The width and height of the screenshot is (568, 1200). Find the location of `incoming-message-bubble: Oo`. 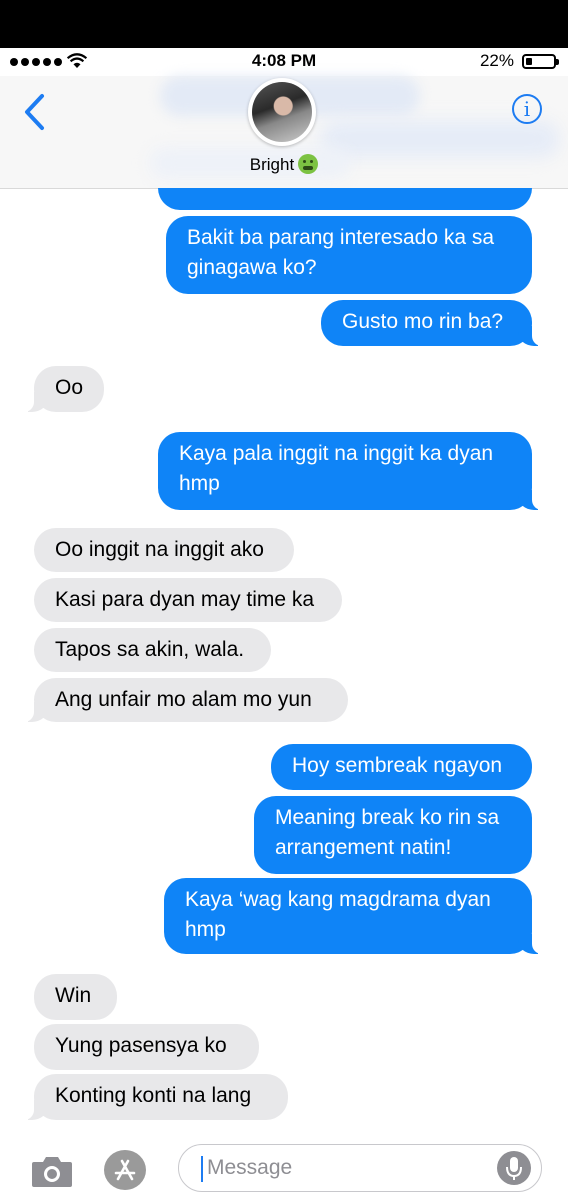

incoming-message-bubble: Oo is located at coordinates (62, 389).